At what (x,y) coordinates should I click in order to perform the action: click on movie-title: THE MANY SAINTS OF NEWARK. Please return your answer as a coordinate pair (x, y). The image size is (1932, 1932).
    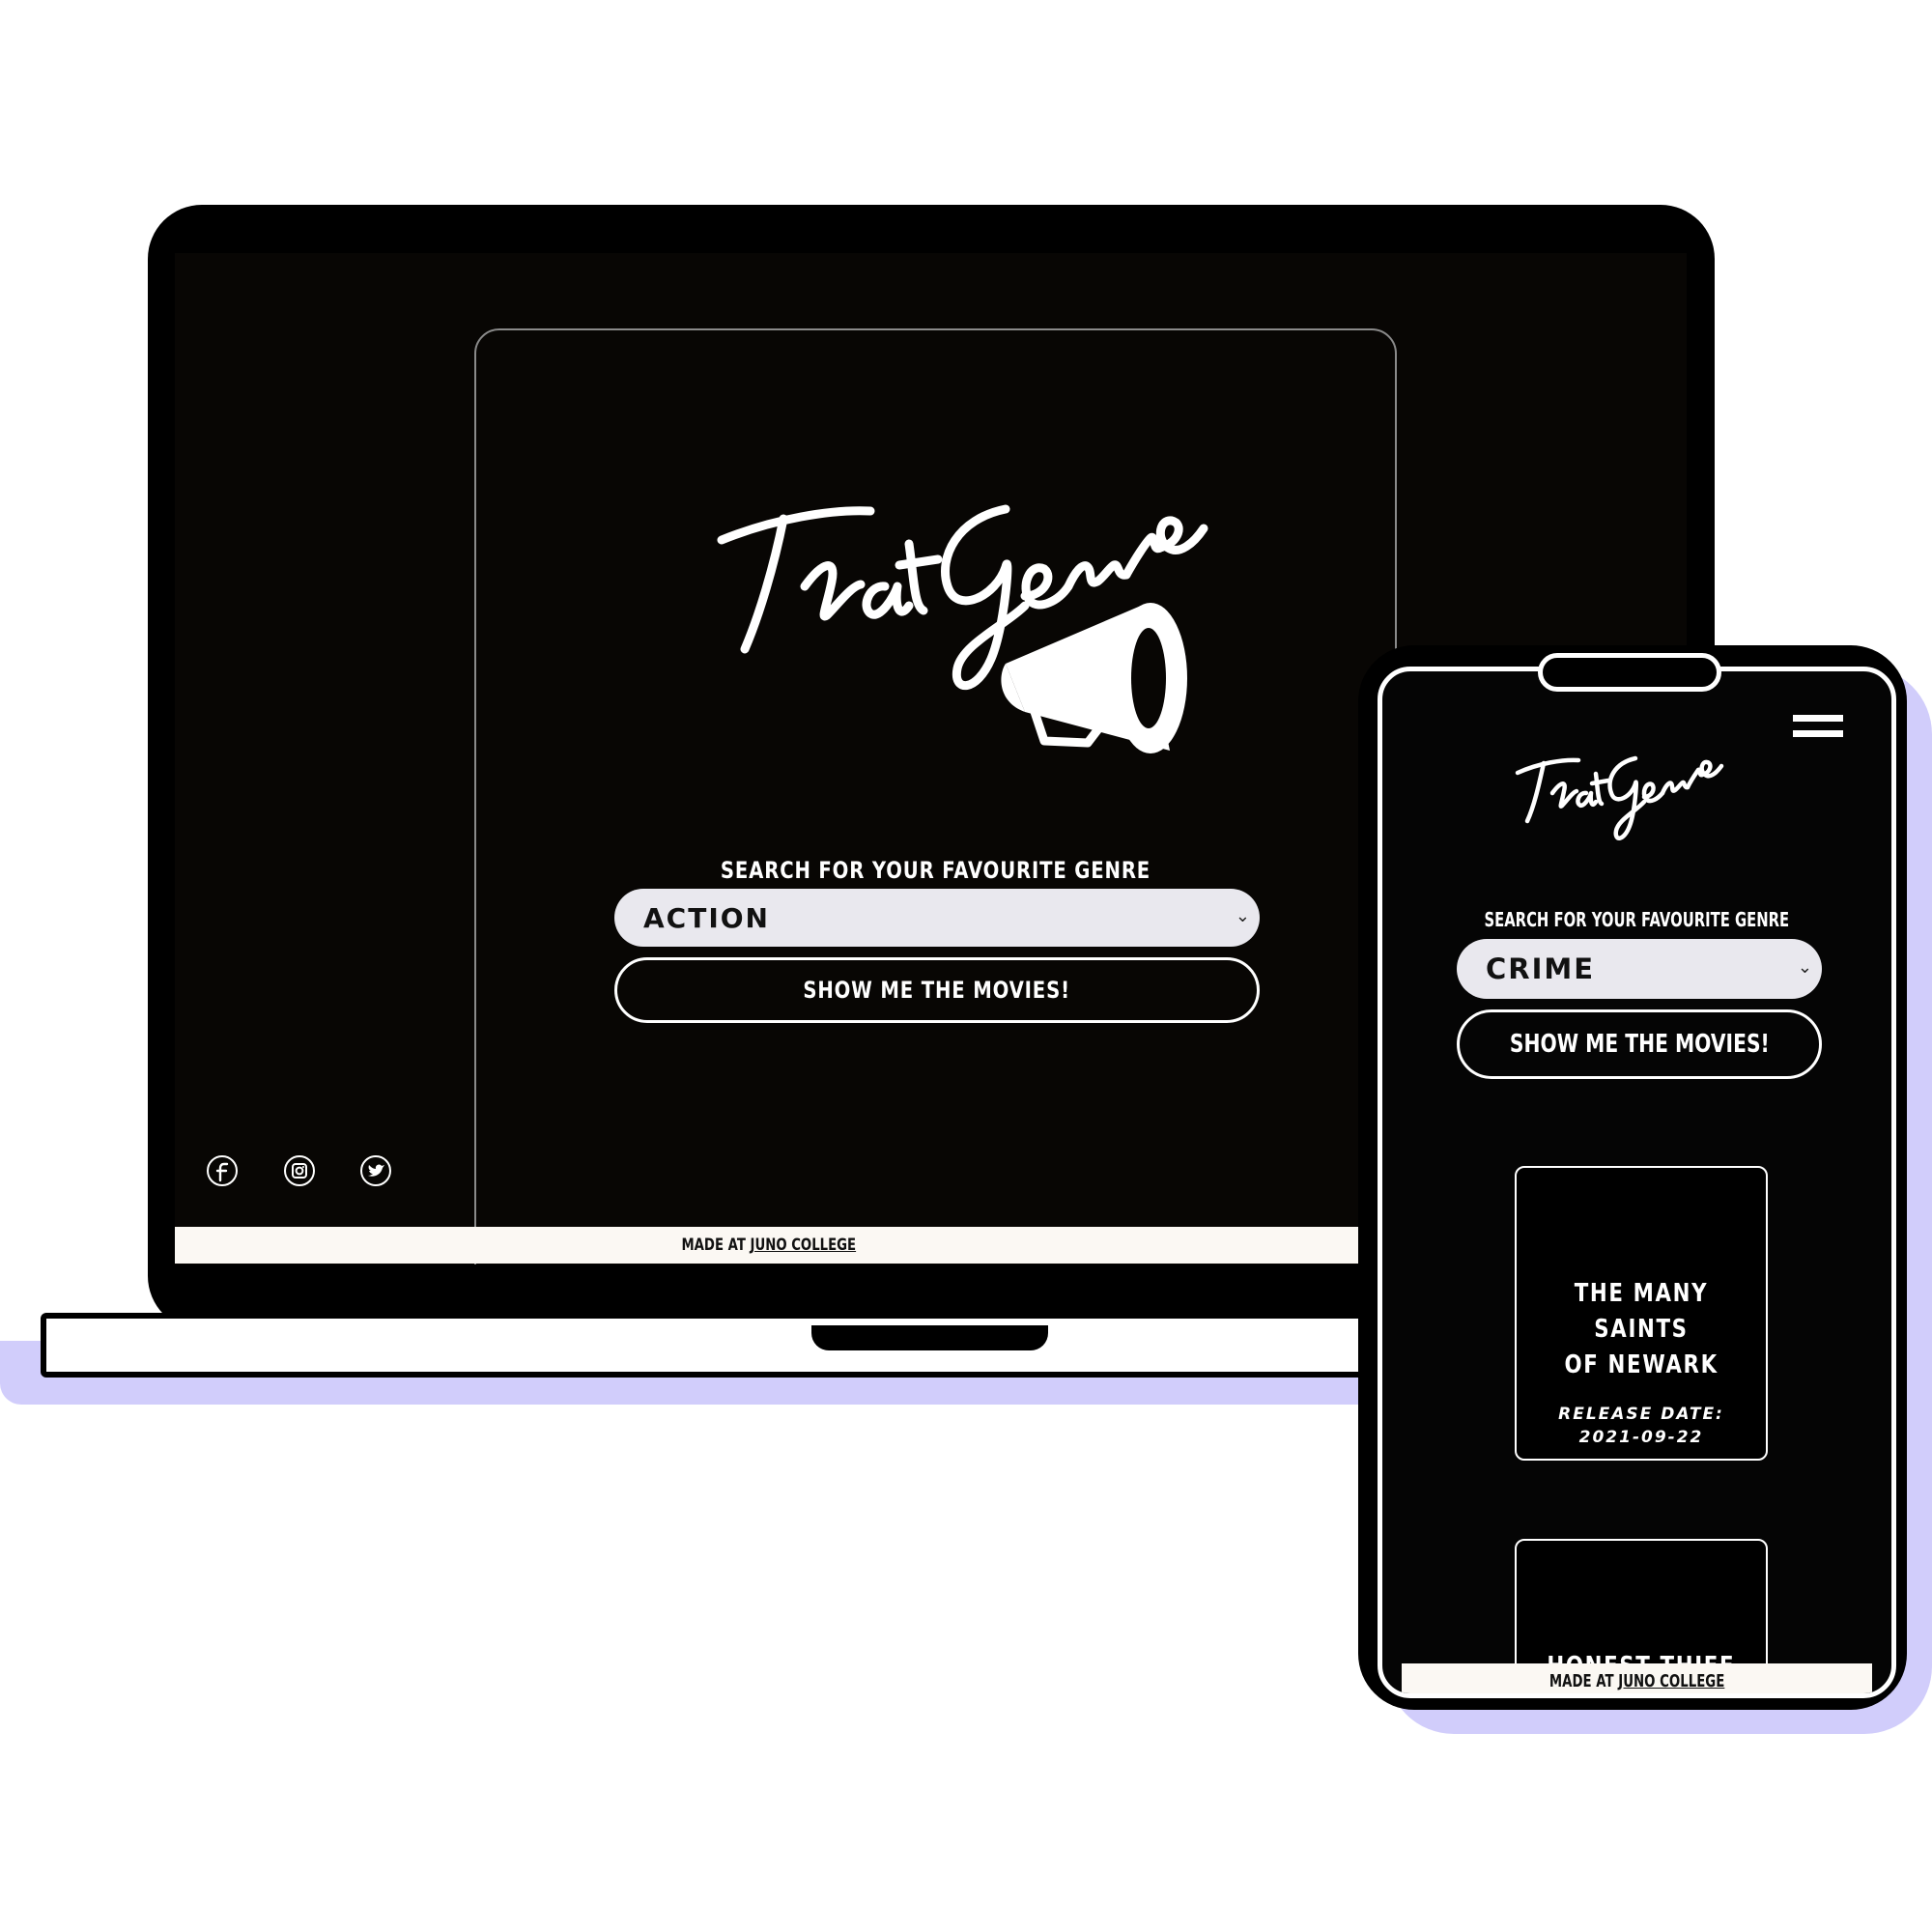
    Looking at the image, I should click on (1641, 1329).